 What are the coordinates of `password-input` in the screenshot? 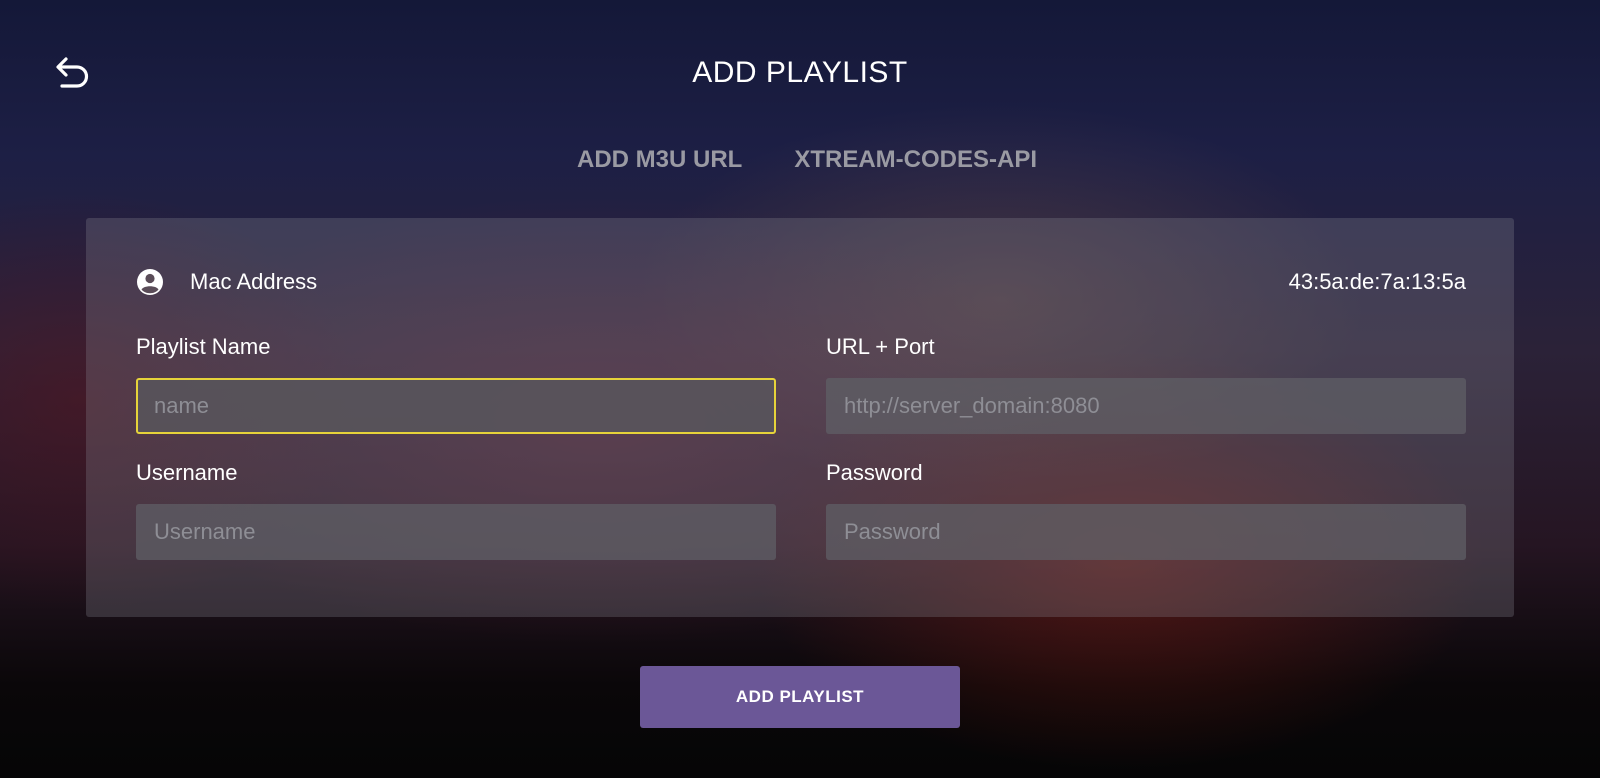 It's located at (1146, 532).